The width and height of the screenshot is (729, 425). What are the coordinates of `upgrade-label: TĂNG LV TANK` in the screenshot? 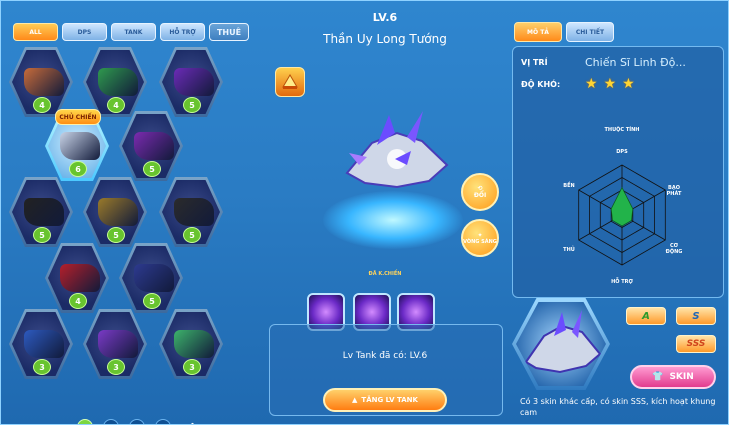 It's located at (389, 400).